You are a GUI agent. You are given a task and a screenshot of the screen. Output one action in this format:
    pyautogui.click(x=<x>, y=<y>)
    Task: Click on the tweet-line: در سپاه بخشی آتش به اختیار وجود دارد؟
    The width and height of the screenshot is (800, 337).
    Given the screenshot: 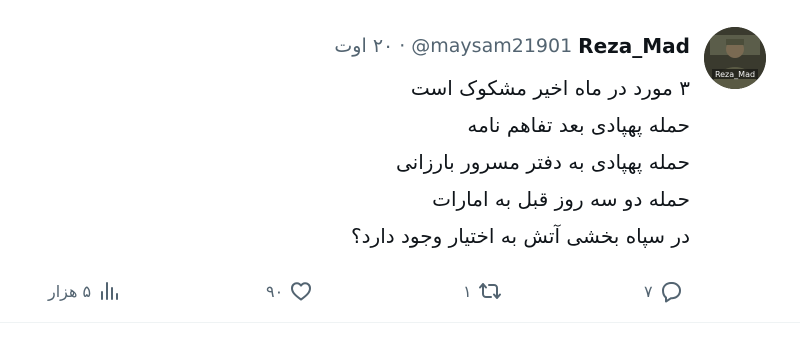 What is the action you would take?
    pyautogui.click(x=520, y=236)
    